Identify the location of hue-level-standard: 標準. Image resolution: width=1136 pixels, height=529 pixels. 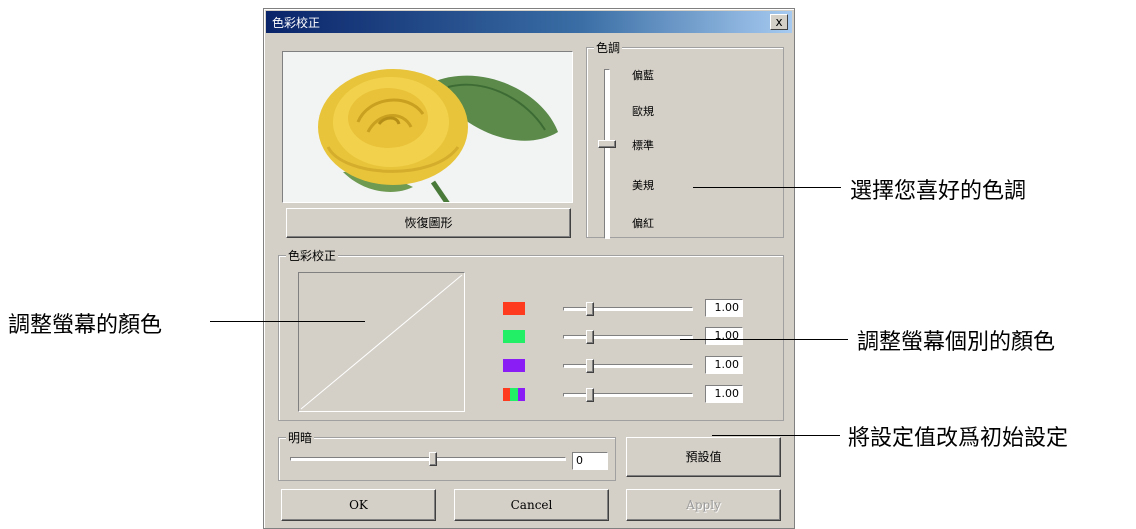
(643, 145).